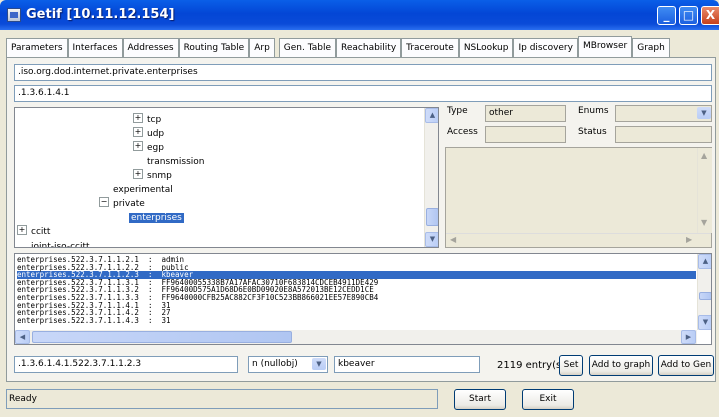 The image size is (719, 417). Describe the element at coordinates (704, 190) in the screenshot. I see `description-scrollbar: ▲ ▼` at that location.